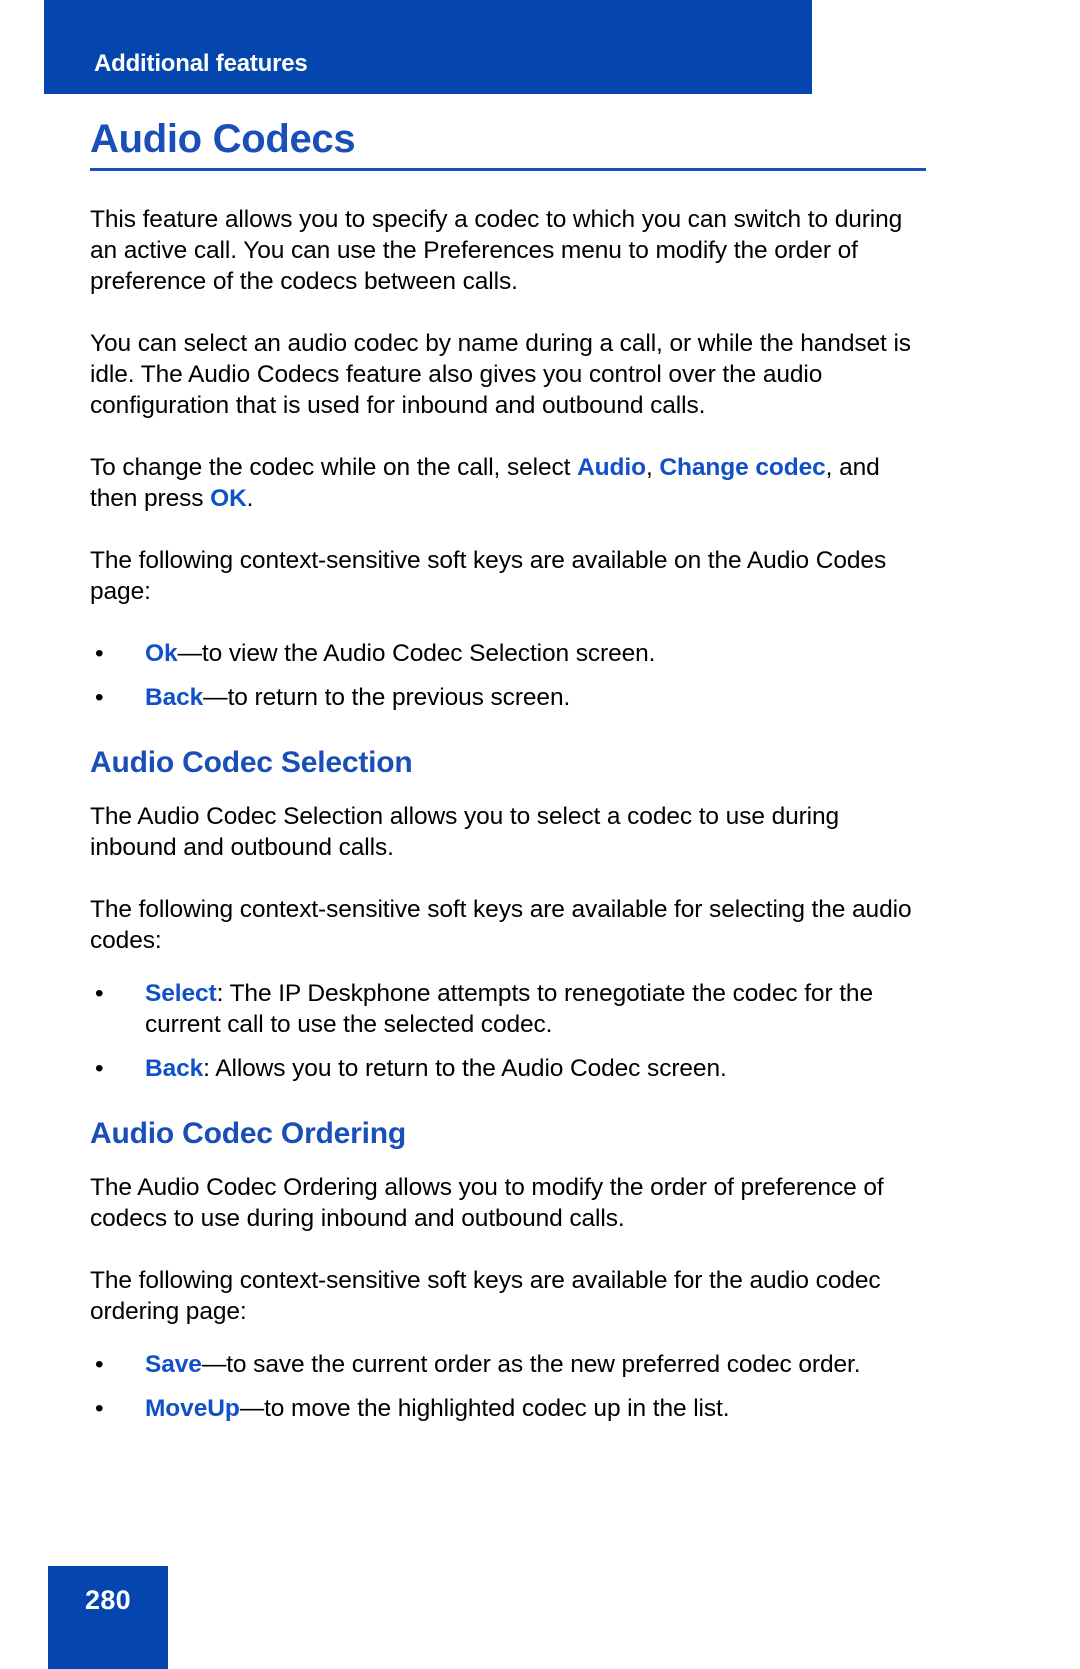 The width and height of the screenshot is (1080, 1669). Describe the element at coordinates (108, 1600) in the screenshot. I see `page-number: 280` at that location.